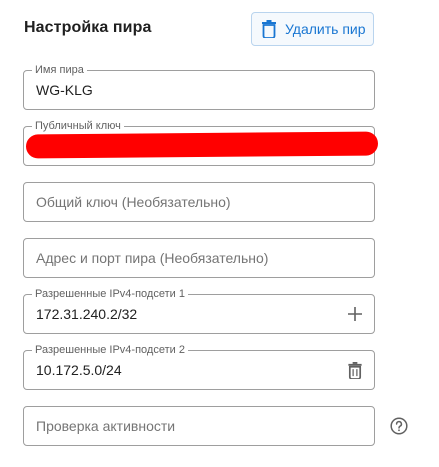  What do you see at coordinates (79, 370) in the screenshot?
I see `allowed-ips-2-value: 10.172.5.0/24` at bounding box center [79, 370].